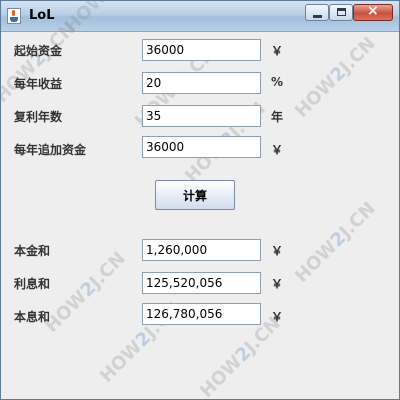 This screenshot has width=400, height=400. What do you see at coordinates (38, 51) in the screenshot?
I see `initial-capital-label: 起始资金` at bounding box center [38, 51].